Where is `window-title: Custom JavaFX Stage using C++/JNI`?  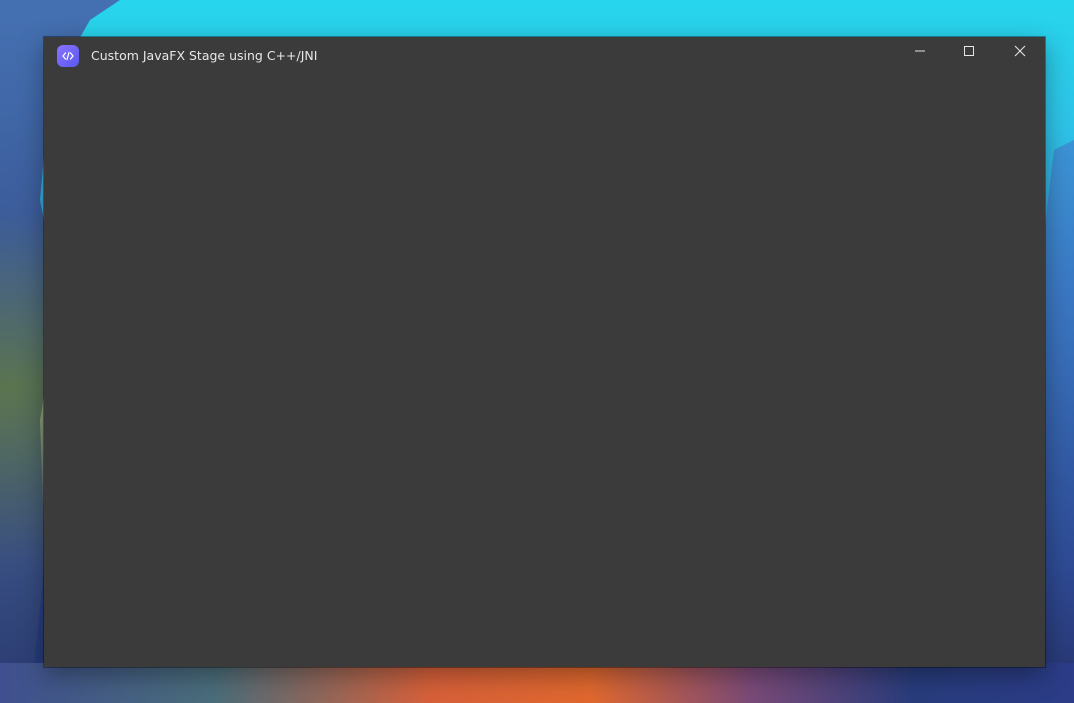
window-title: Custom JavaFX Stage using C++/JNI is located at coordinates (204, 55).